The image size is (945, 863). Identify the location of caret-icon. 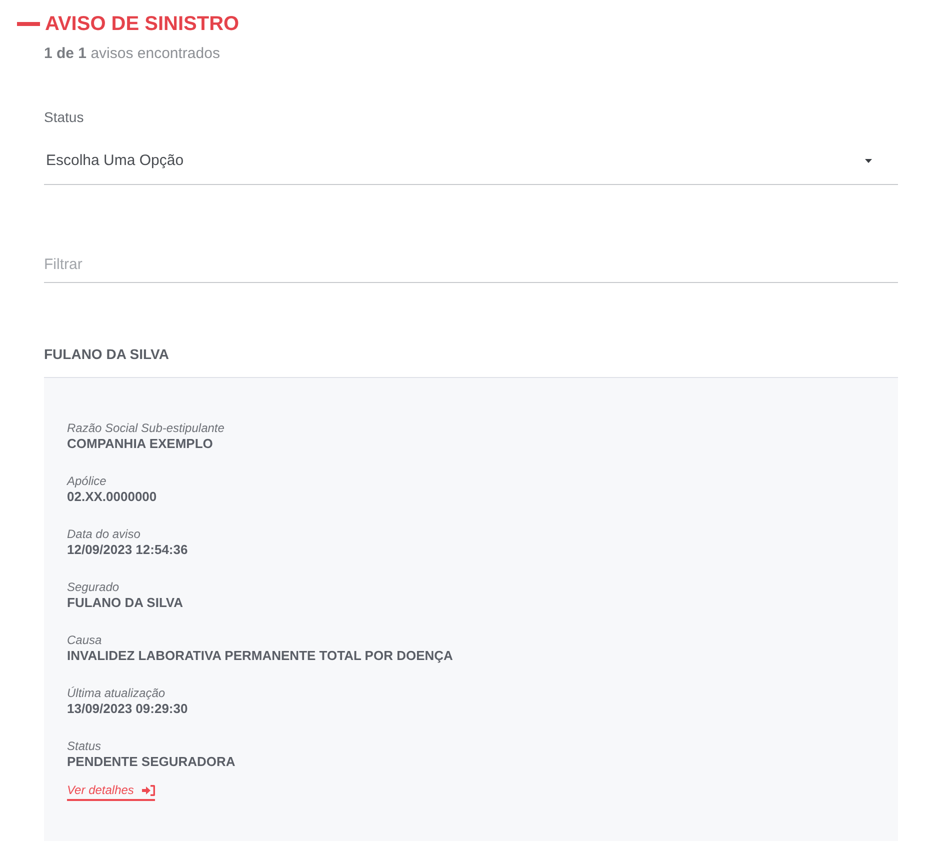
(868, 161).